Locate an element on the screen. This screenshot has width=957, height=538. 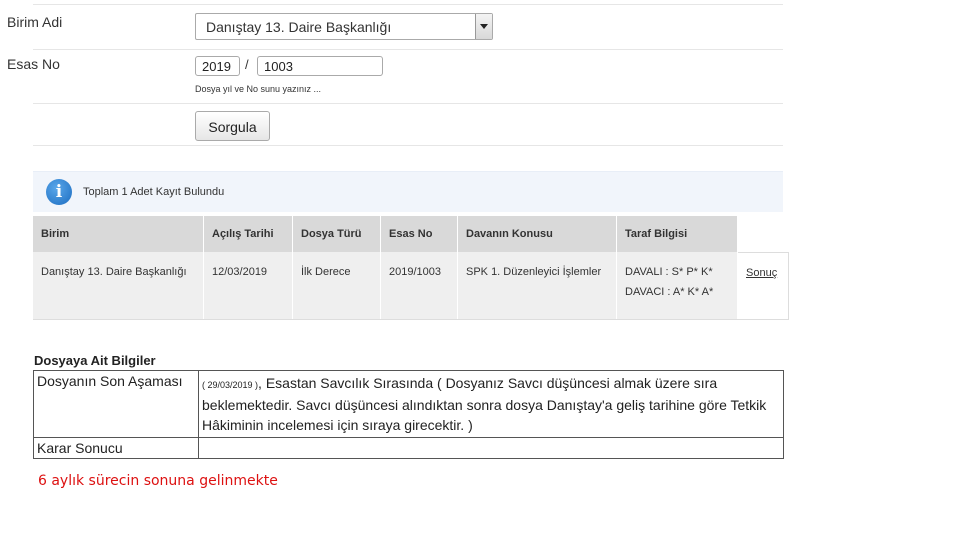
col-birim: Birim is located at coordinates (118, 234).